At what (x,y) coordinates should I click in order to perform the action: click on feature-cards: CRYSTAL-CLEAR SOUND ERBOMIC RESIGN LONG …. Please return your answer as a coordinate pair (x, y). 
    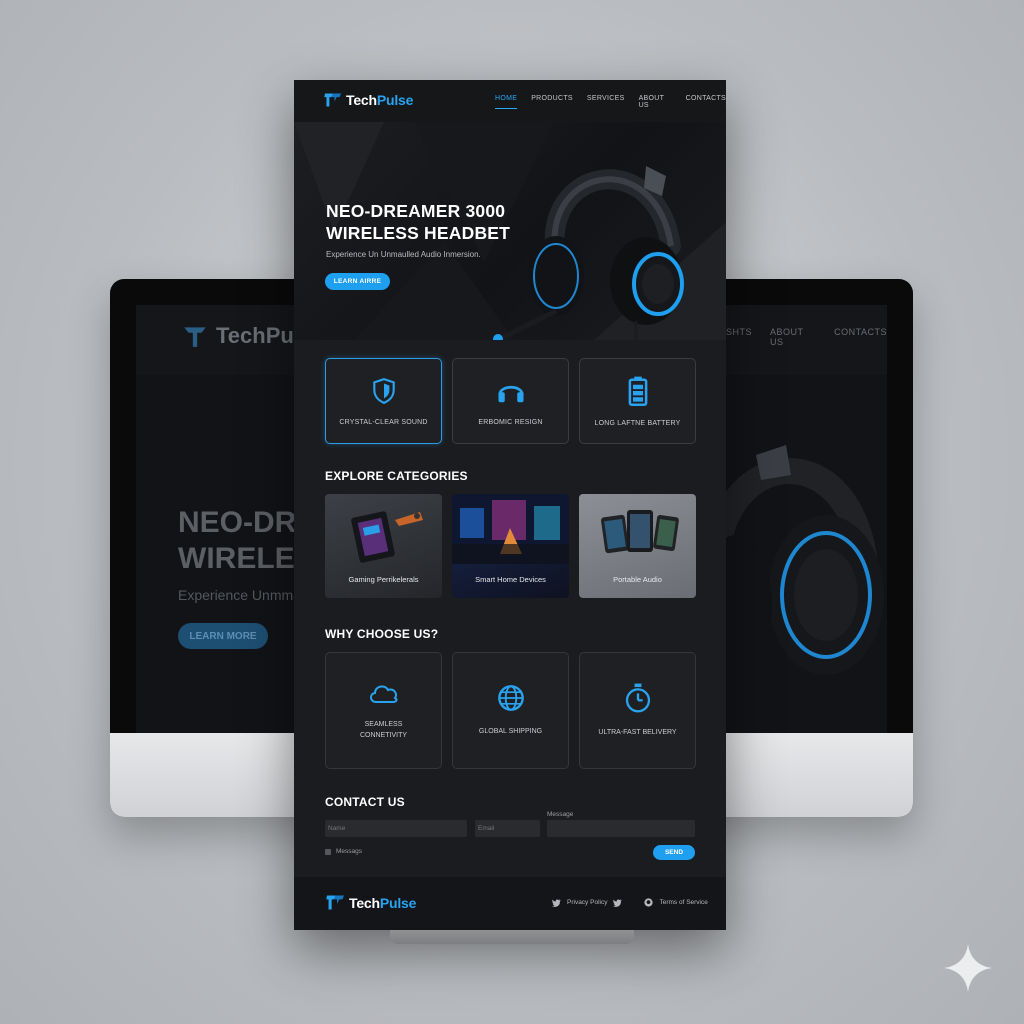
    Looking at the image, I should click on (510, 401).